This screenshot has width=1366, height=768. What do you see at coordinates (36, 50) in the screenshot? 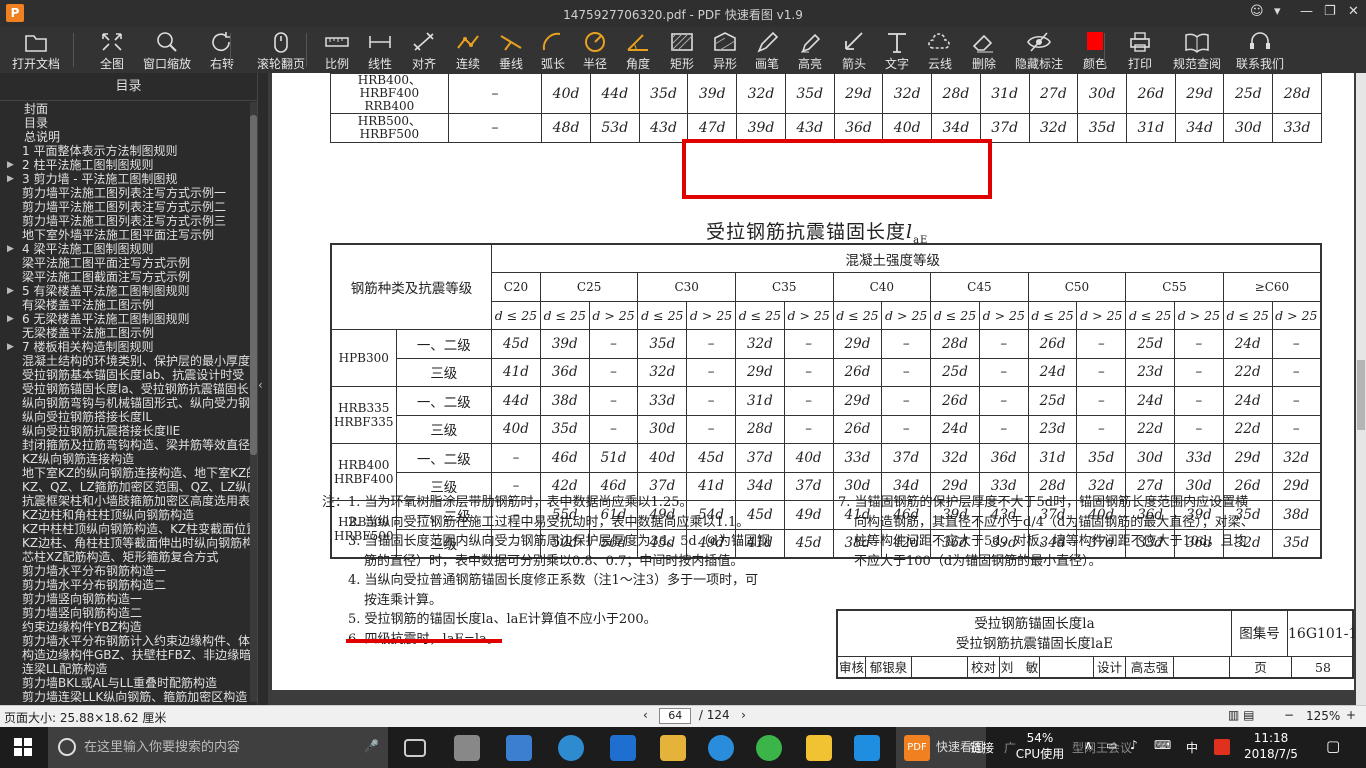
I see `toolbar-open-file-button: 打开文档` at bounding box center [36, 50].